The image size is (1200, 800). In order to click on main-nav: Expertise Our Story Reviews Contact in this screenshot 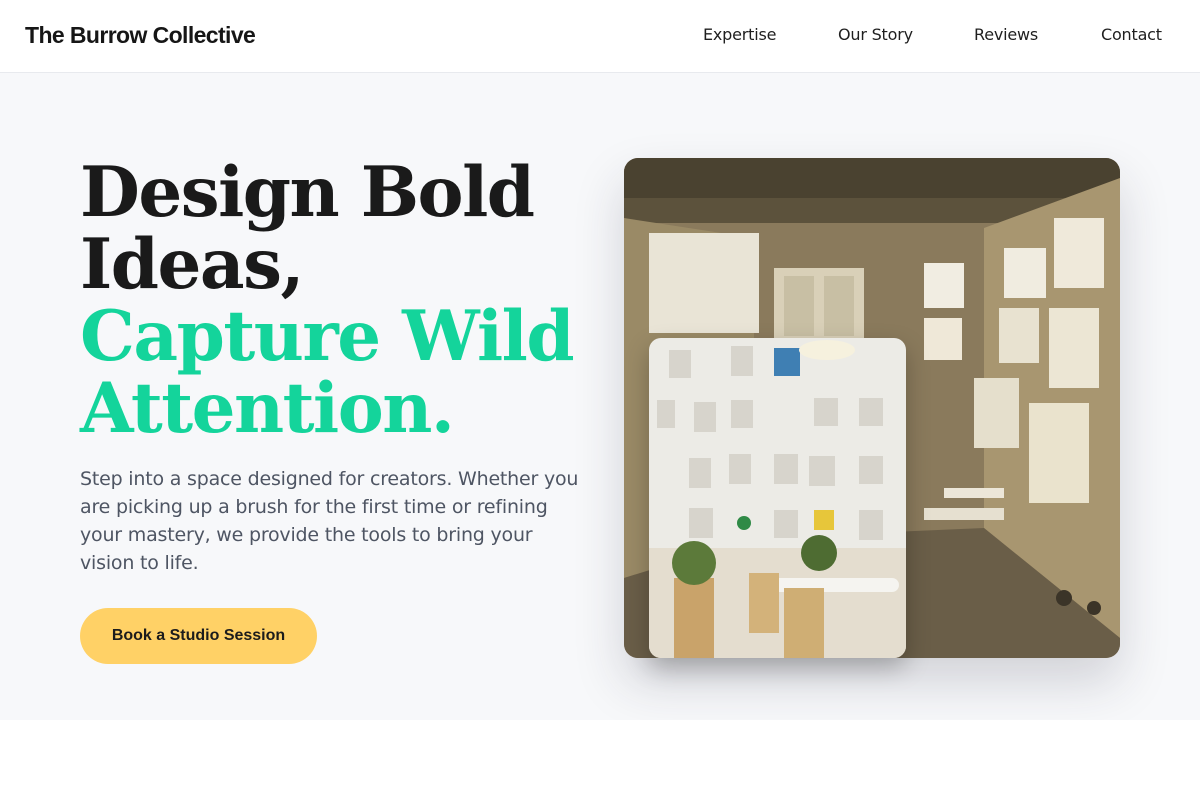, I will do `click(600, 36)`.